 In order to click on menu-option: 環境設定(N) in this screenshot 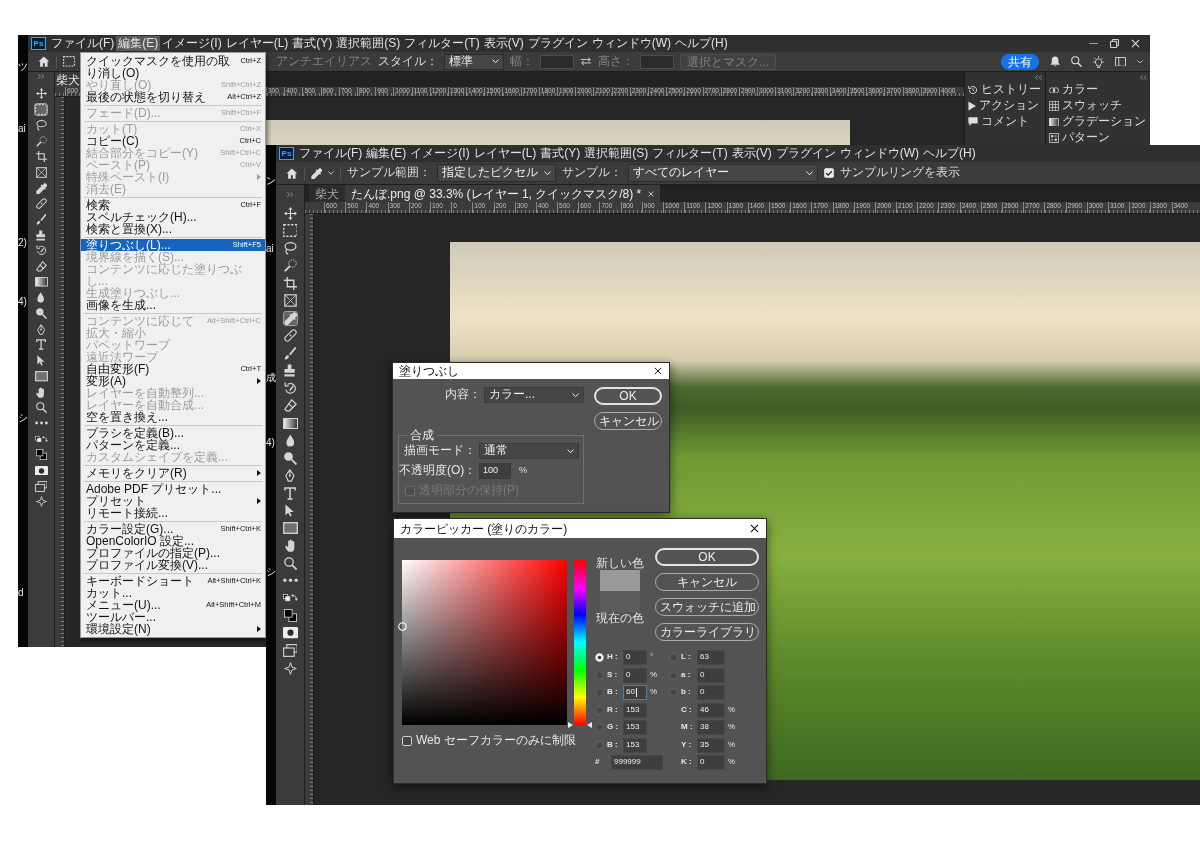, I will do `click(173, 629)`.